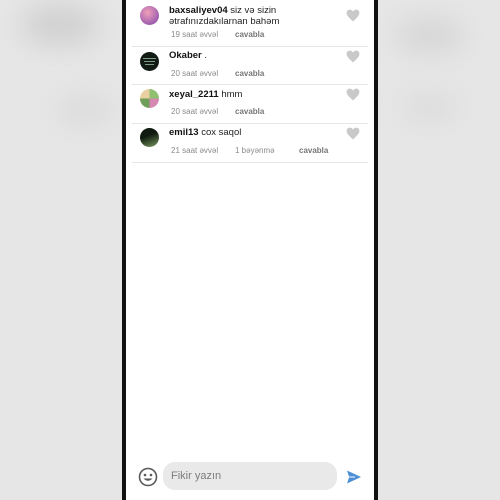 Image resolution: width=500 pixels, height=500 pixels. Describe the element at coordinates (254, 55) in the screenshot. I see `comment-text: Okaber .` at that location.